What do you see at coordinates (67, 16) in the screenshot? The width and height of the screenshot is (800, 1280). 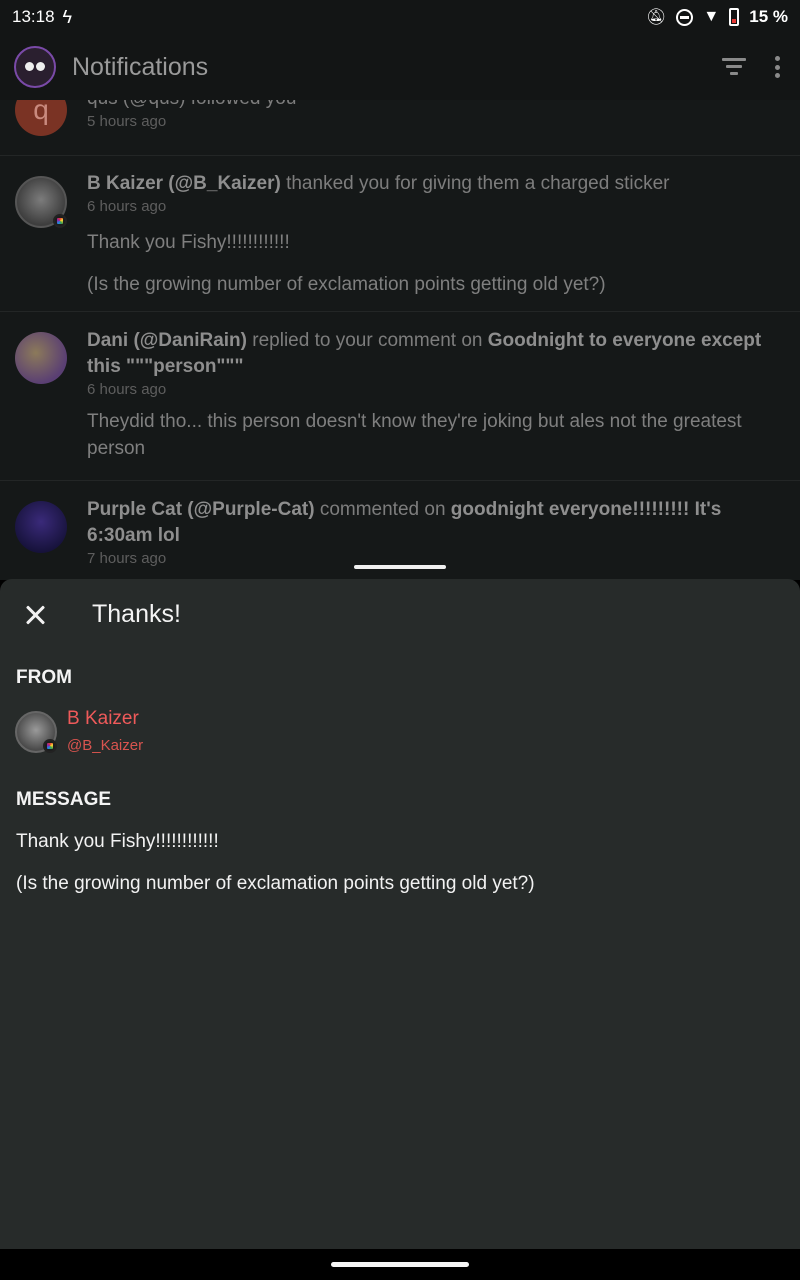 I see `charging-bolt-icon: ϟ` at bounding box center [67, 16].